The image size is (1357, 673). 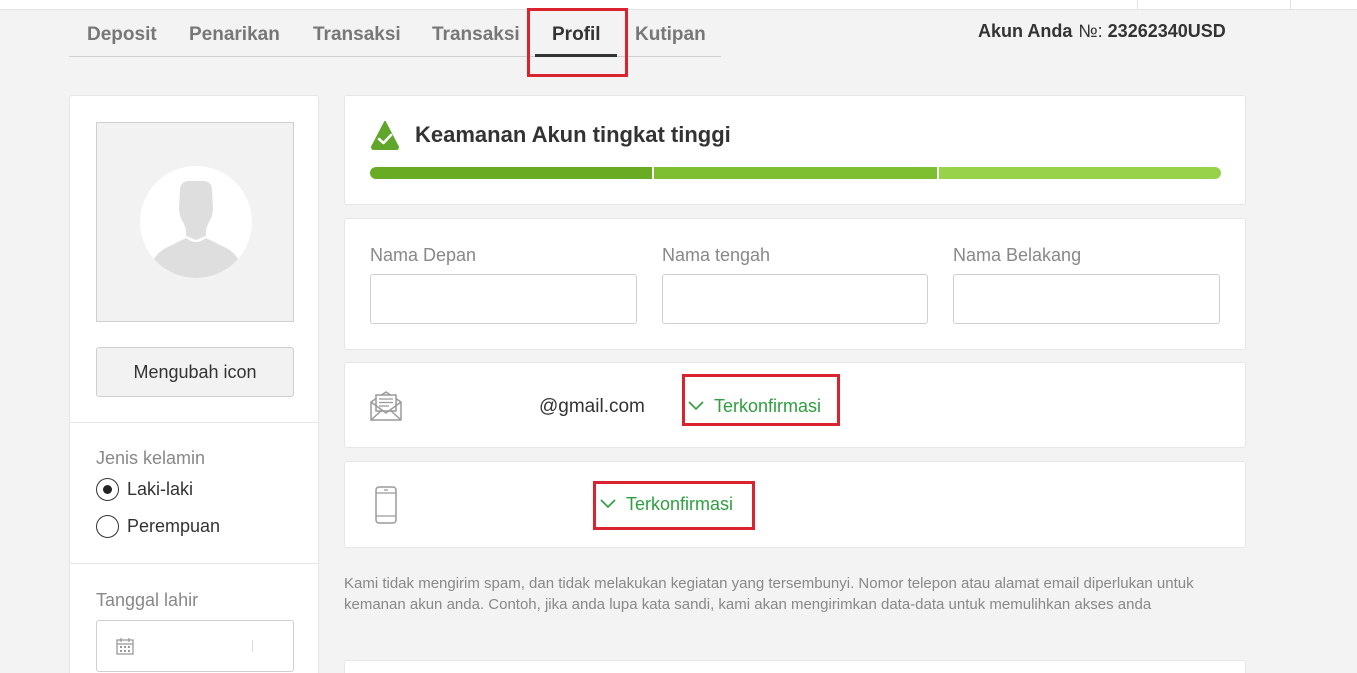 I want to click on name-card: Nama Depan Nama tengah Nama Belakang, so click(x=795, y=284).